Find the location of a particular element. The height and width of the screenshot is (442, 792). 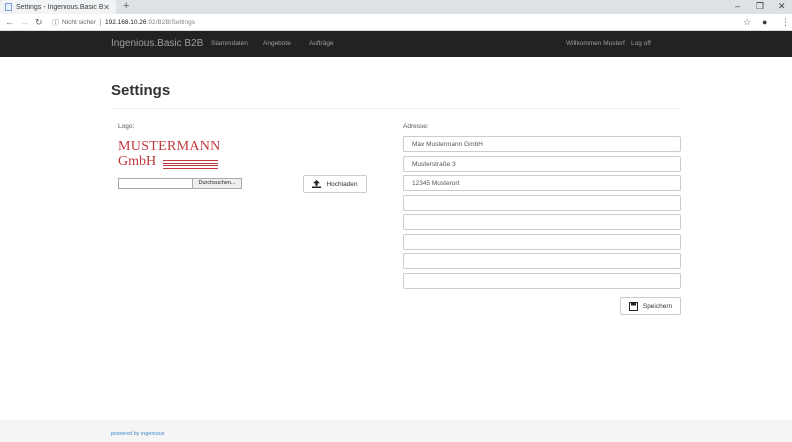

browser-tab: Settings - Ingenious.Basic B2B ✕ is located at coordinates (58, 7).